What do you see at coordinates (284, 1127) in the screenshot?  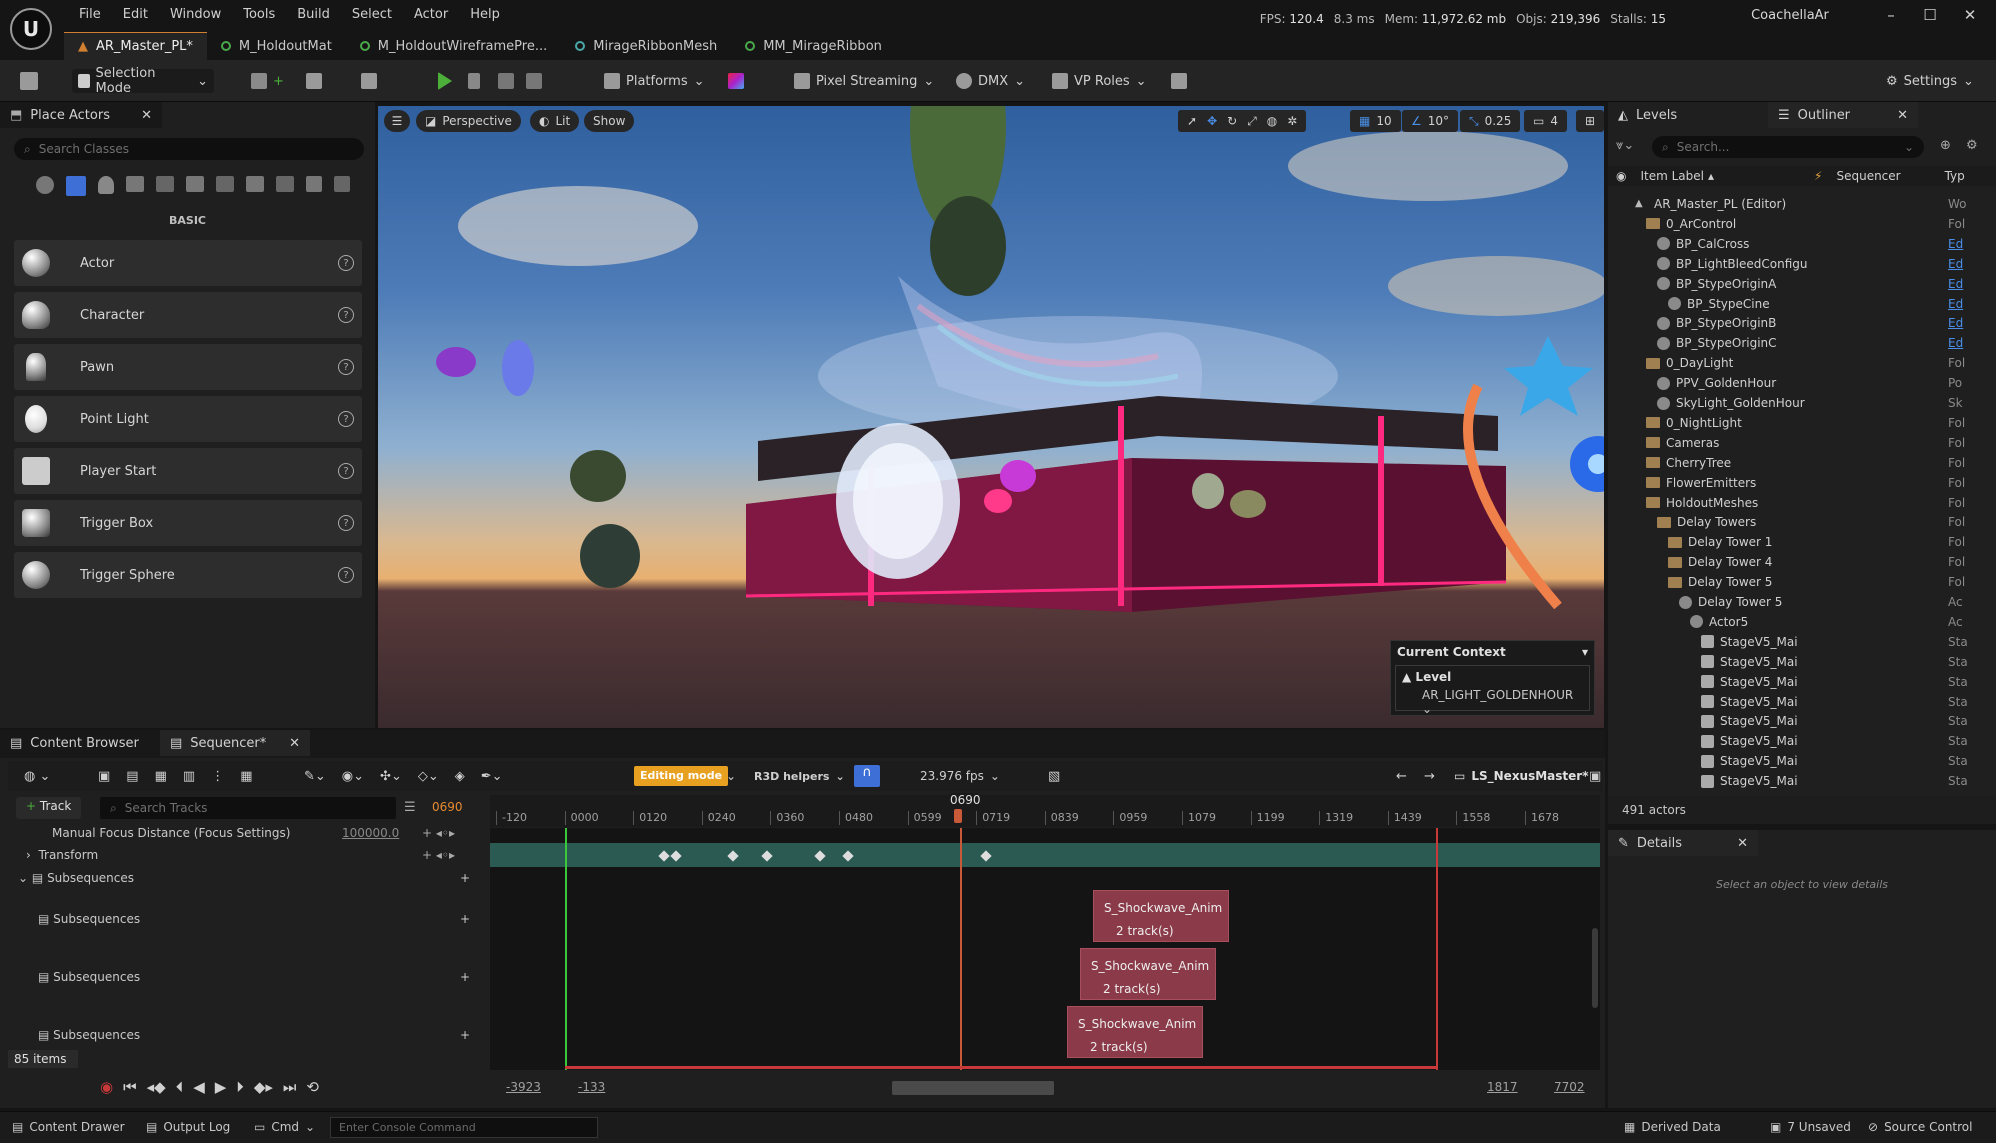 I see `cmd-dropdown: ▭ Cmd ⌄` at bounding box center [284, 1127].